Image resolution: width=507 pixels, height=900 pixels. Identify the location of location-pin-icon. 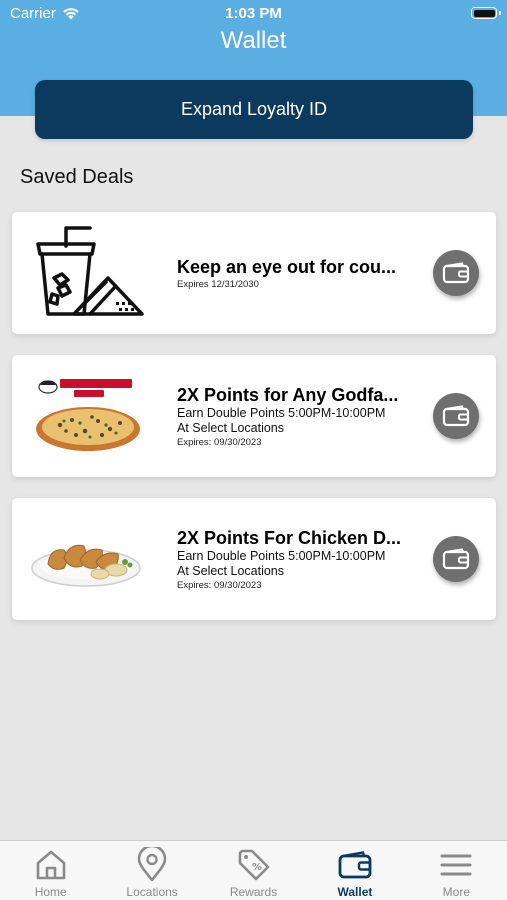
(152, 864).